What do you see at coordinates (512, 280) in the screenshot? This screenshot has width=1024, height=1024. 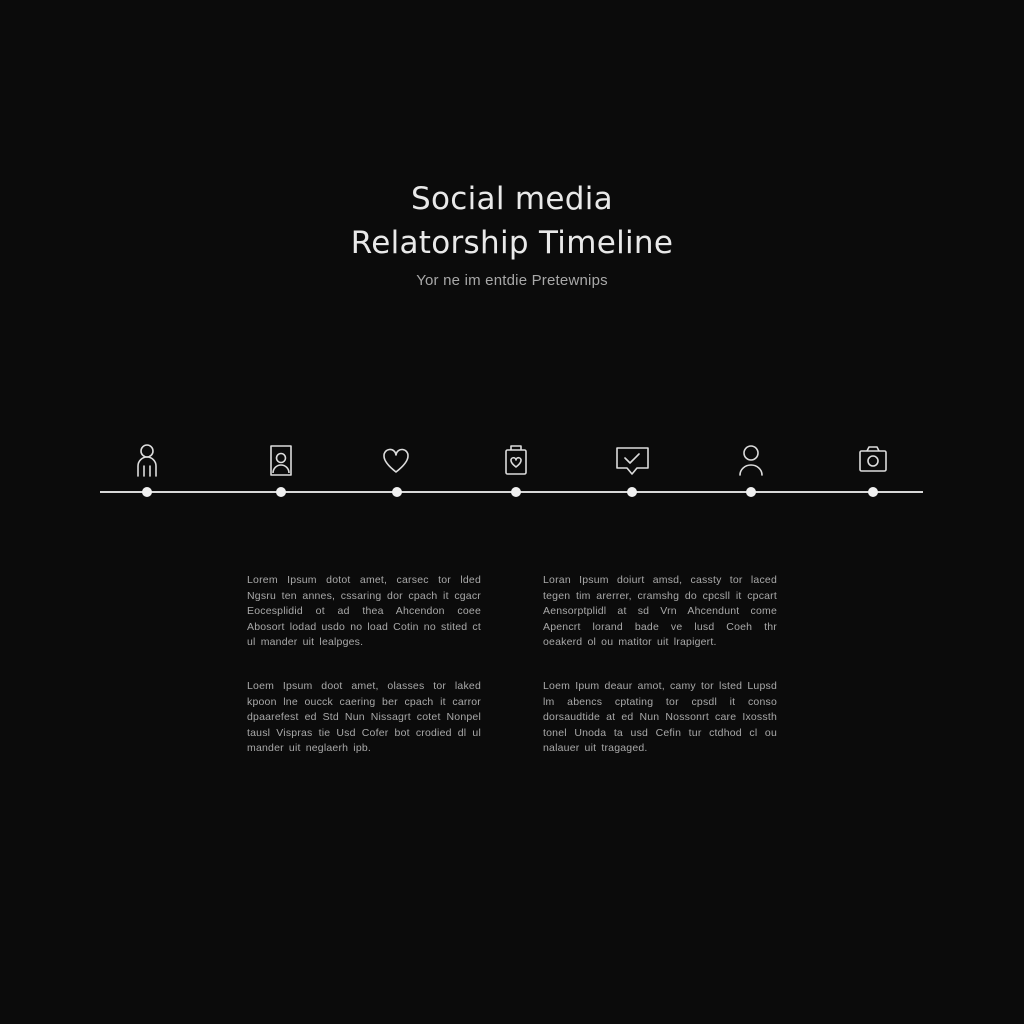 I see `page-subtitle: Yor ne im entdie Pretewnips` at bounding box center [512, 280].